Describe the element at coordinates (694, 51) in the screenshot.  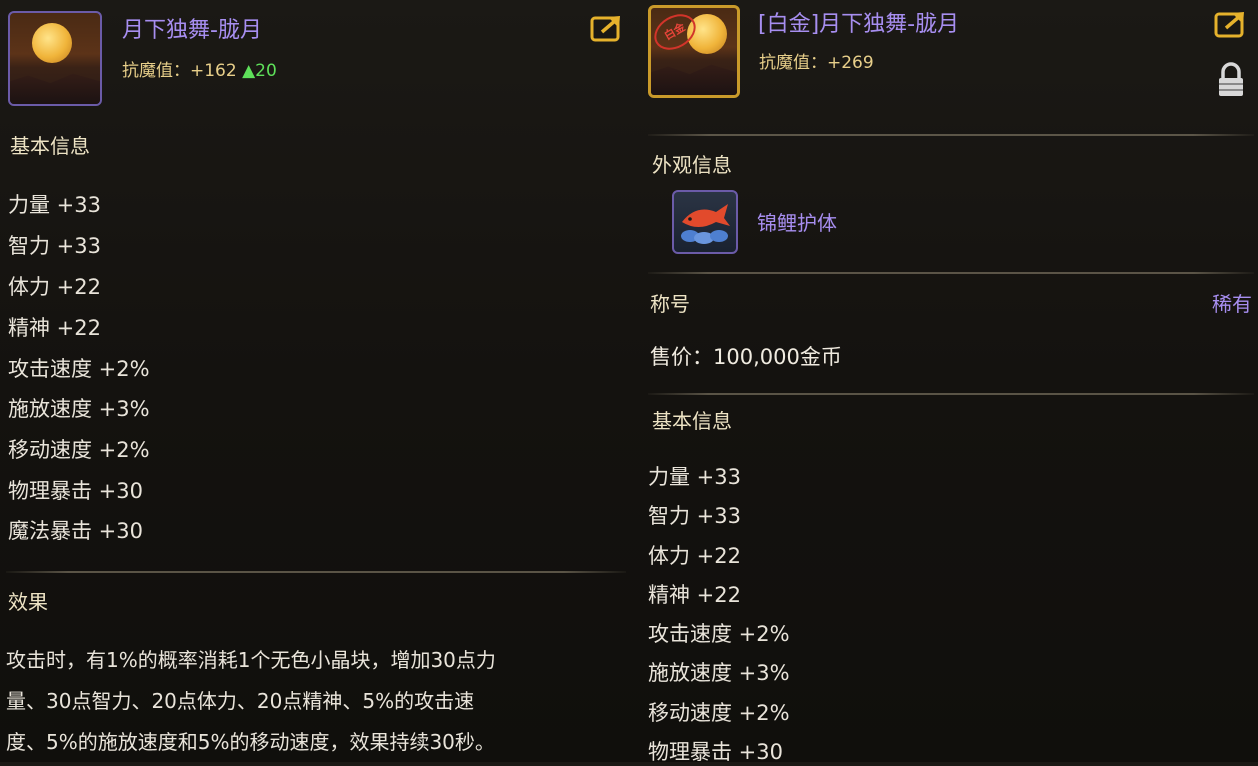
I see `item-icon-platinum-moon: 白金` at that location.